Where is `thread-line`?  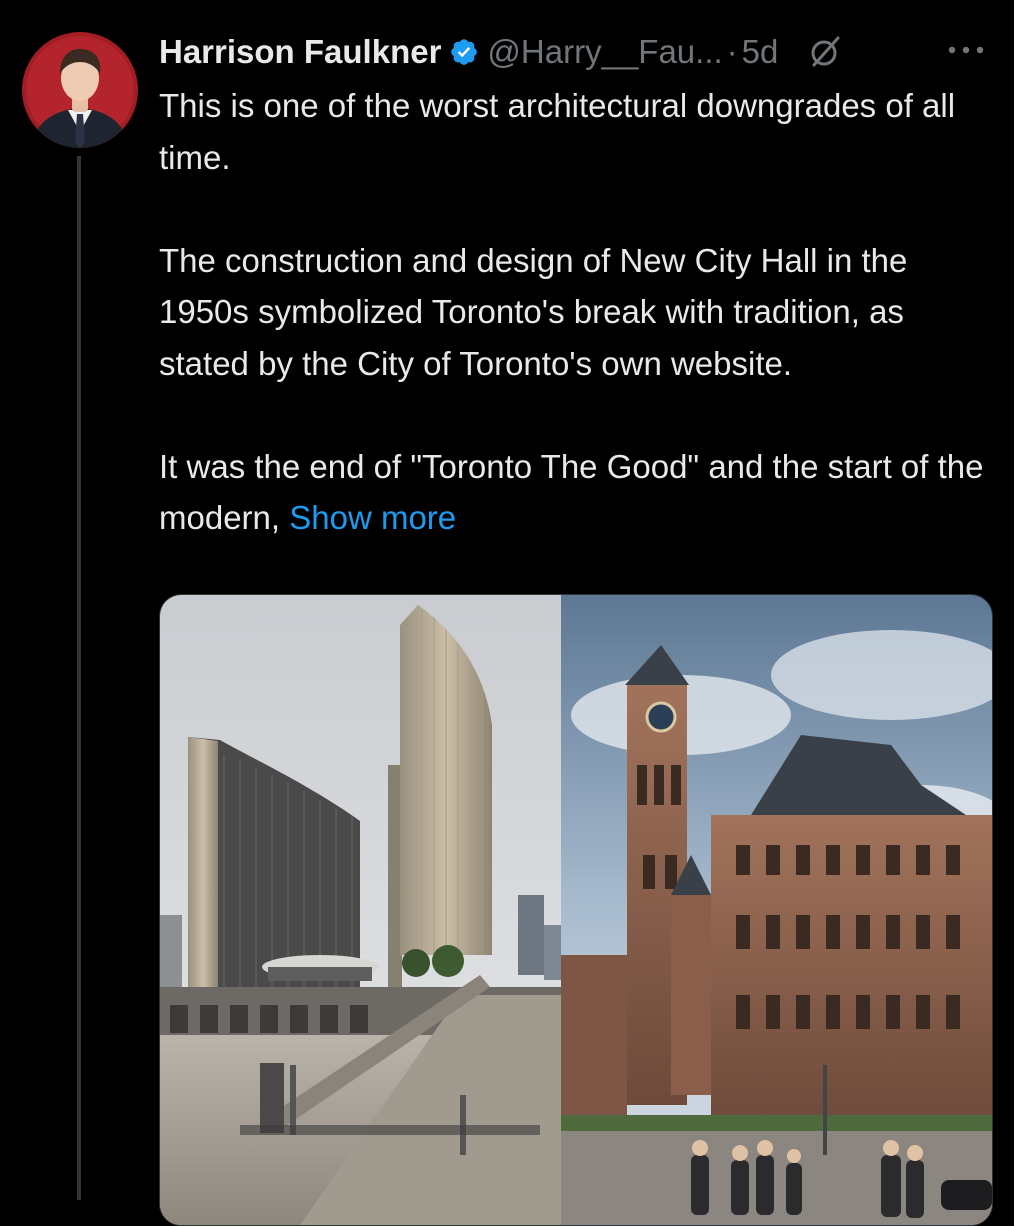
thread-line is located at coordinates (79, 678).